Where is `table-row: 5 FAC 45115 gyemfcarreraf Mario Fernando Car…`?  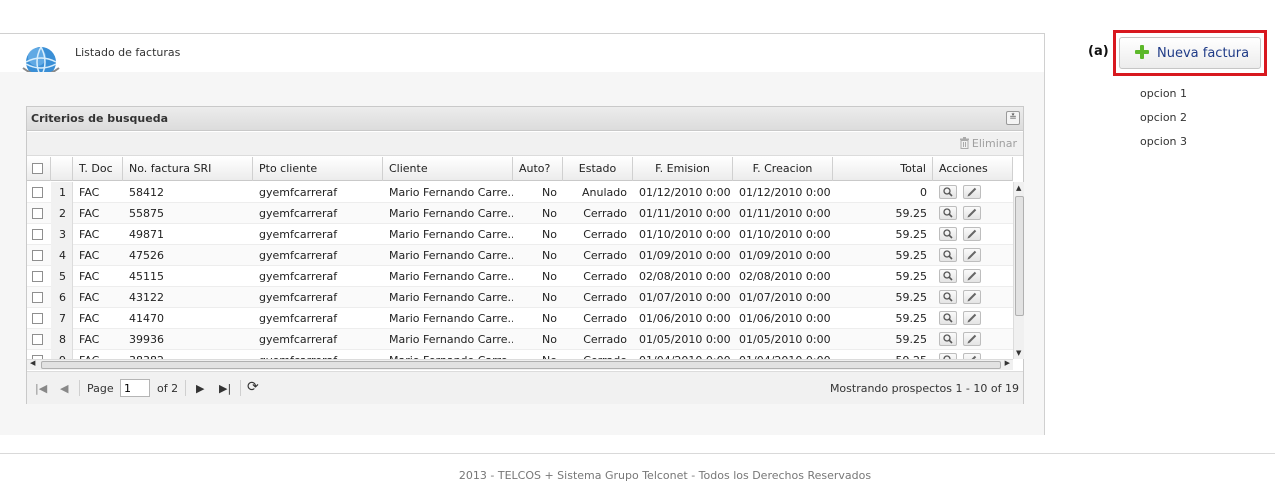
table-row: 5 FAC 45115 gyemfcarreraf Mario Fernando Car… is located at coordinates (520, 276).